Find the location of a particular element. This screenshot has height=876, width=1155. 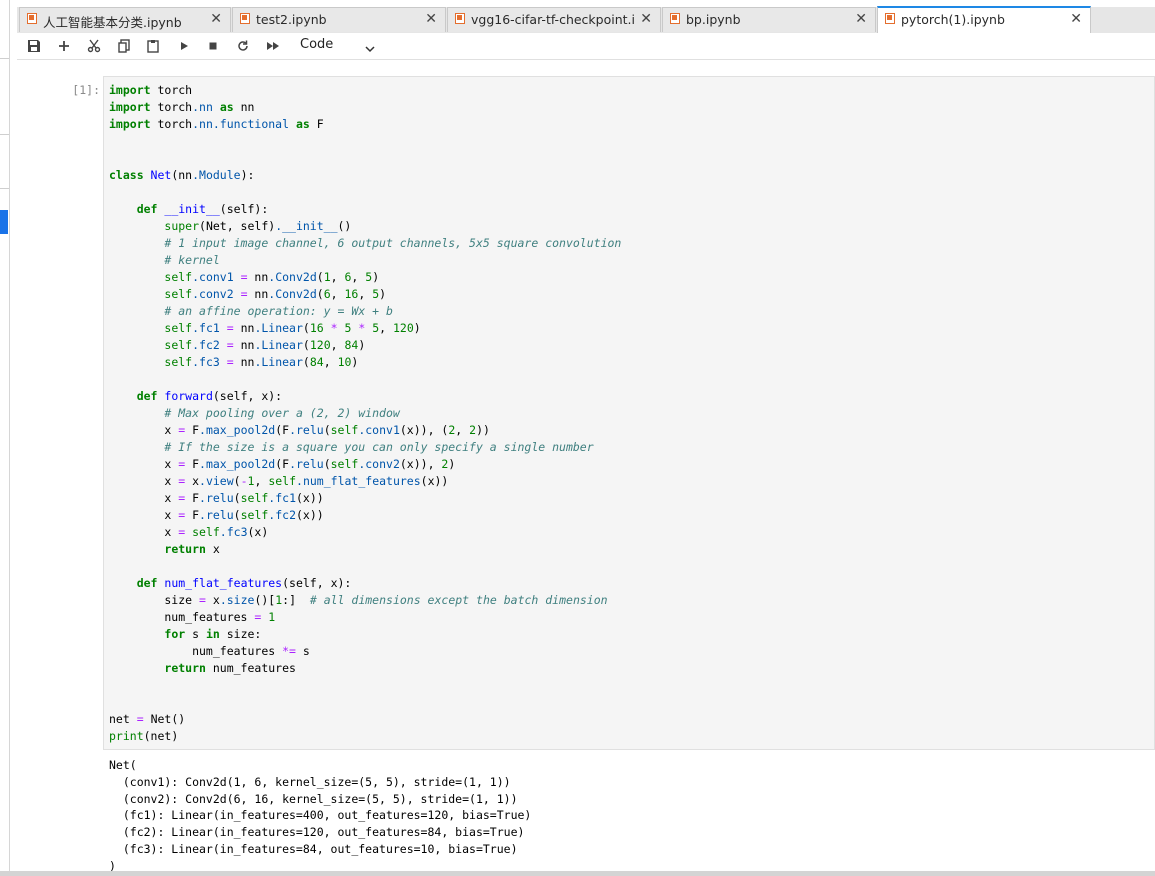

code-line: def forward(self, x): is located at coordinates (195, 396).